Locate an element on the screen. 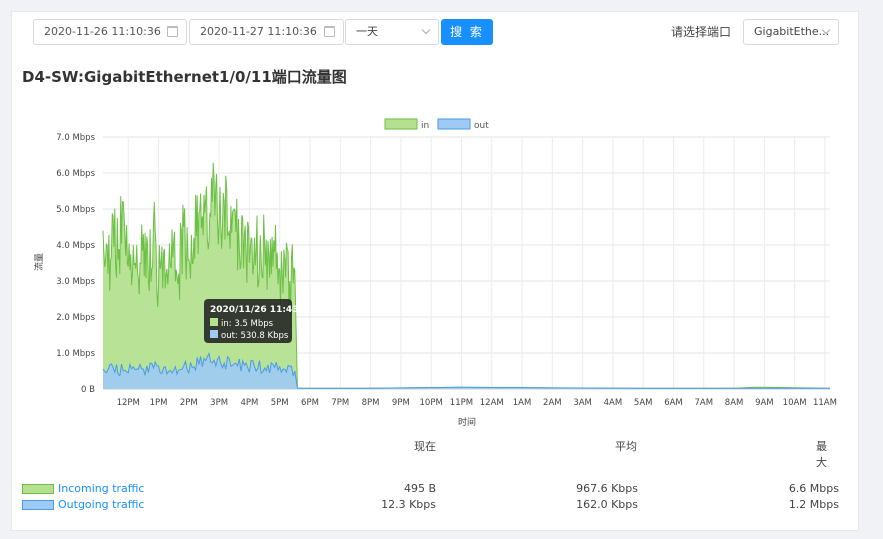  y-tick-label: 5.0 Mbps is located at coordinates (75, 210).